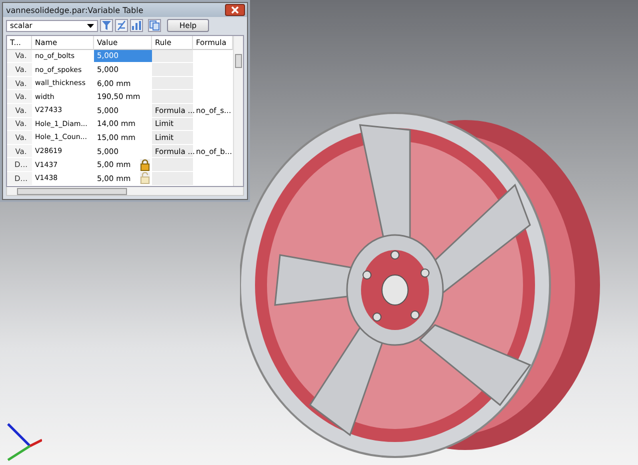 This screenshot has height=465, width=638. Describe the element at coordinates (90, 26) in the screenshot. I see `caret-icon` at that location.